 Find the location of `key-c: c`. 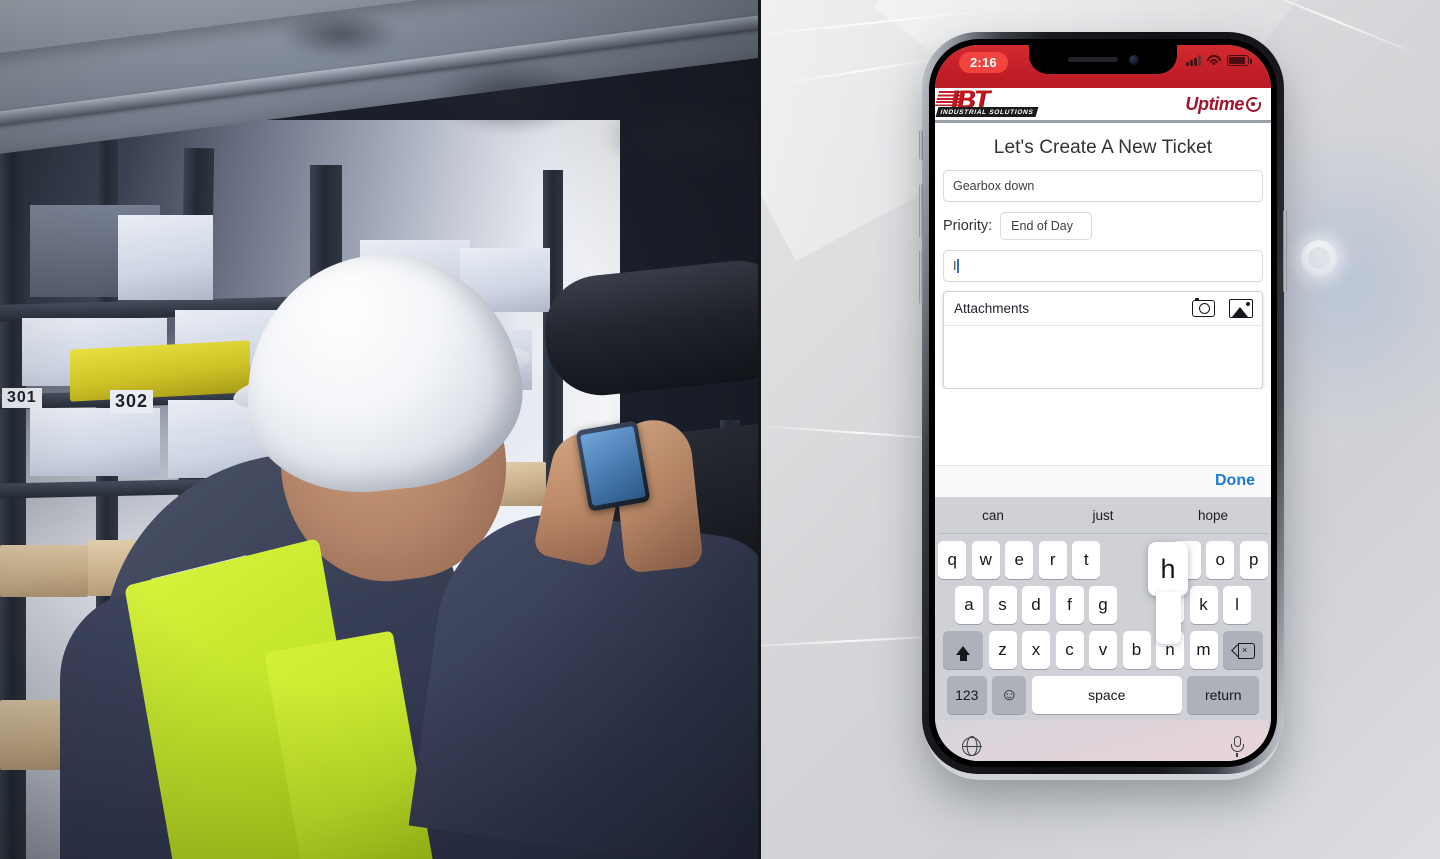

key-c: c is located at coordinates (1069, 650).